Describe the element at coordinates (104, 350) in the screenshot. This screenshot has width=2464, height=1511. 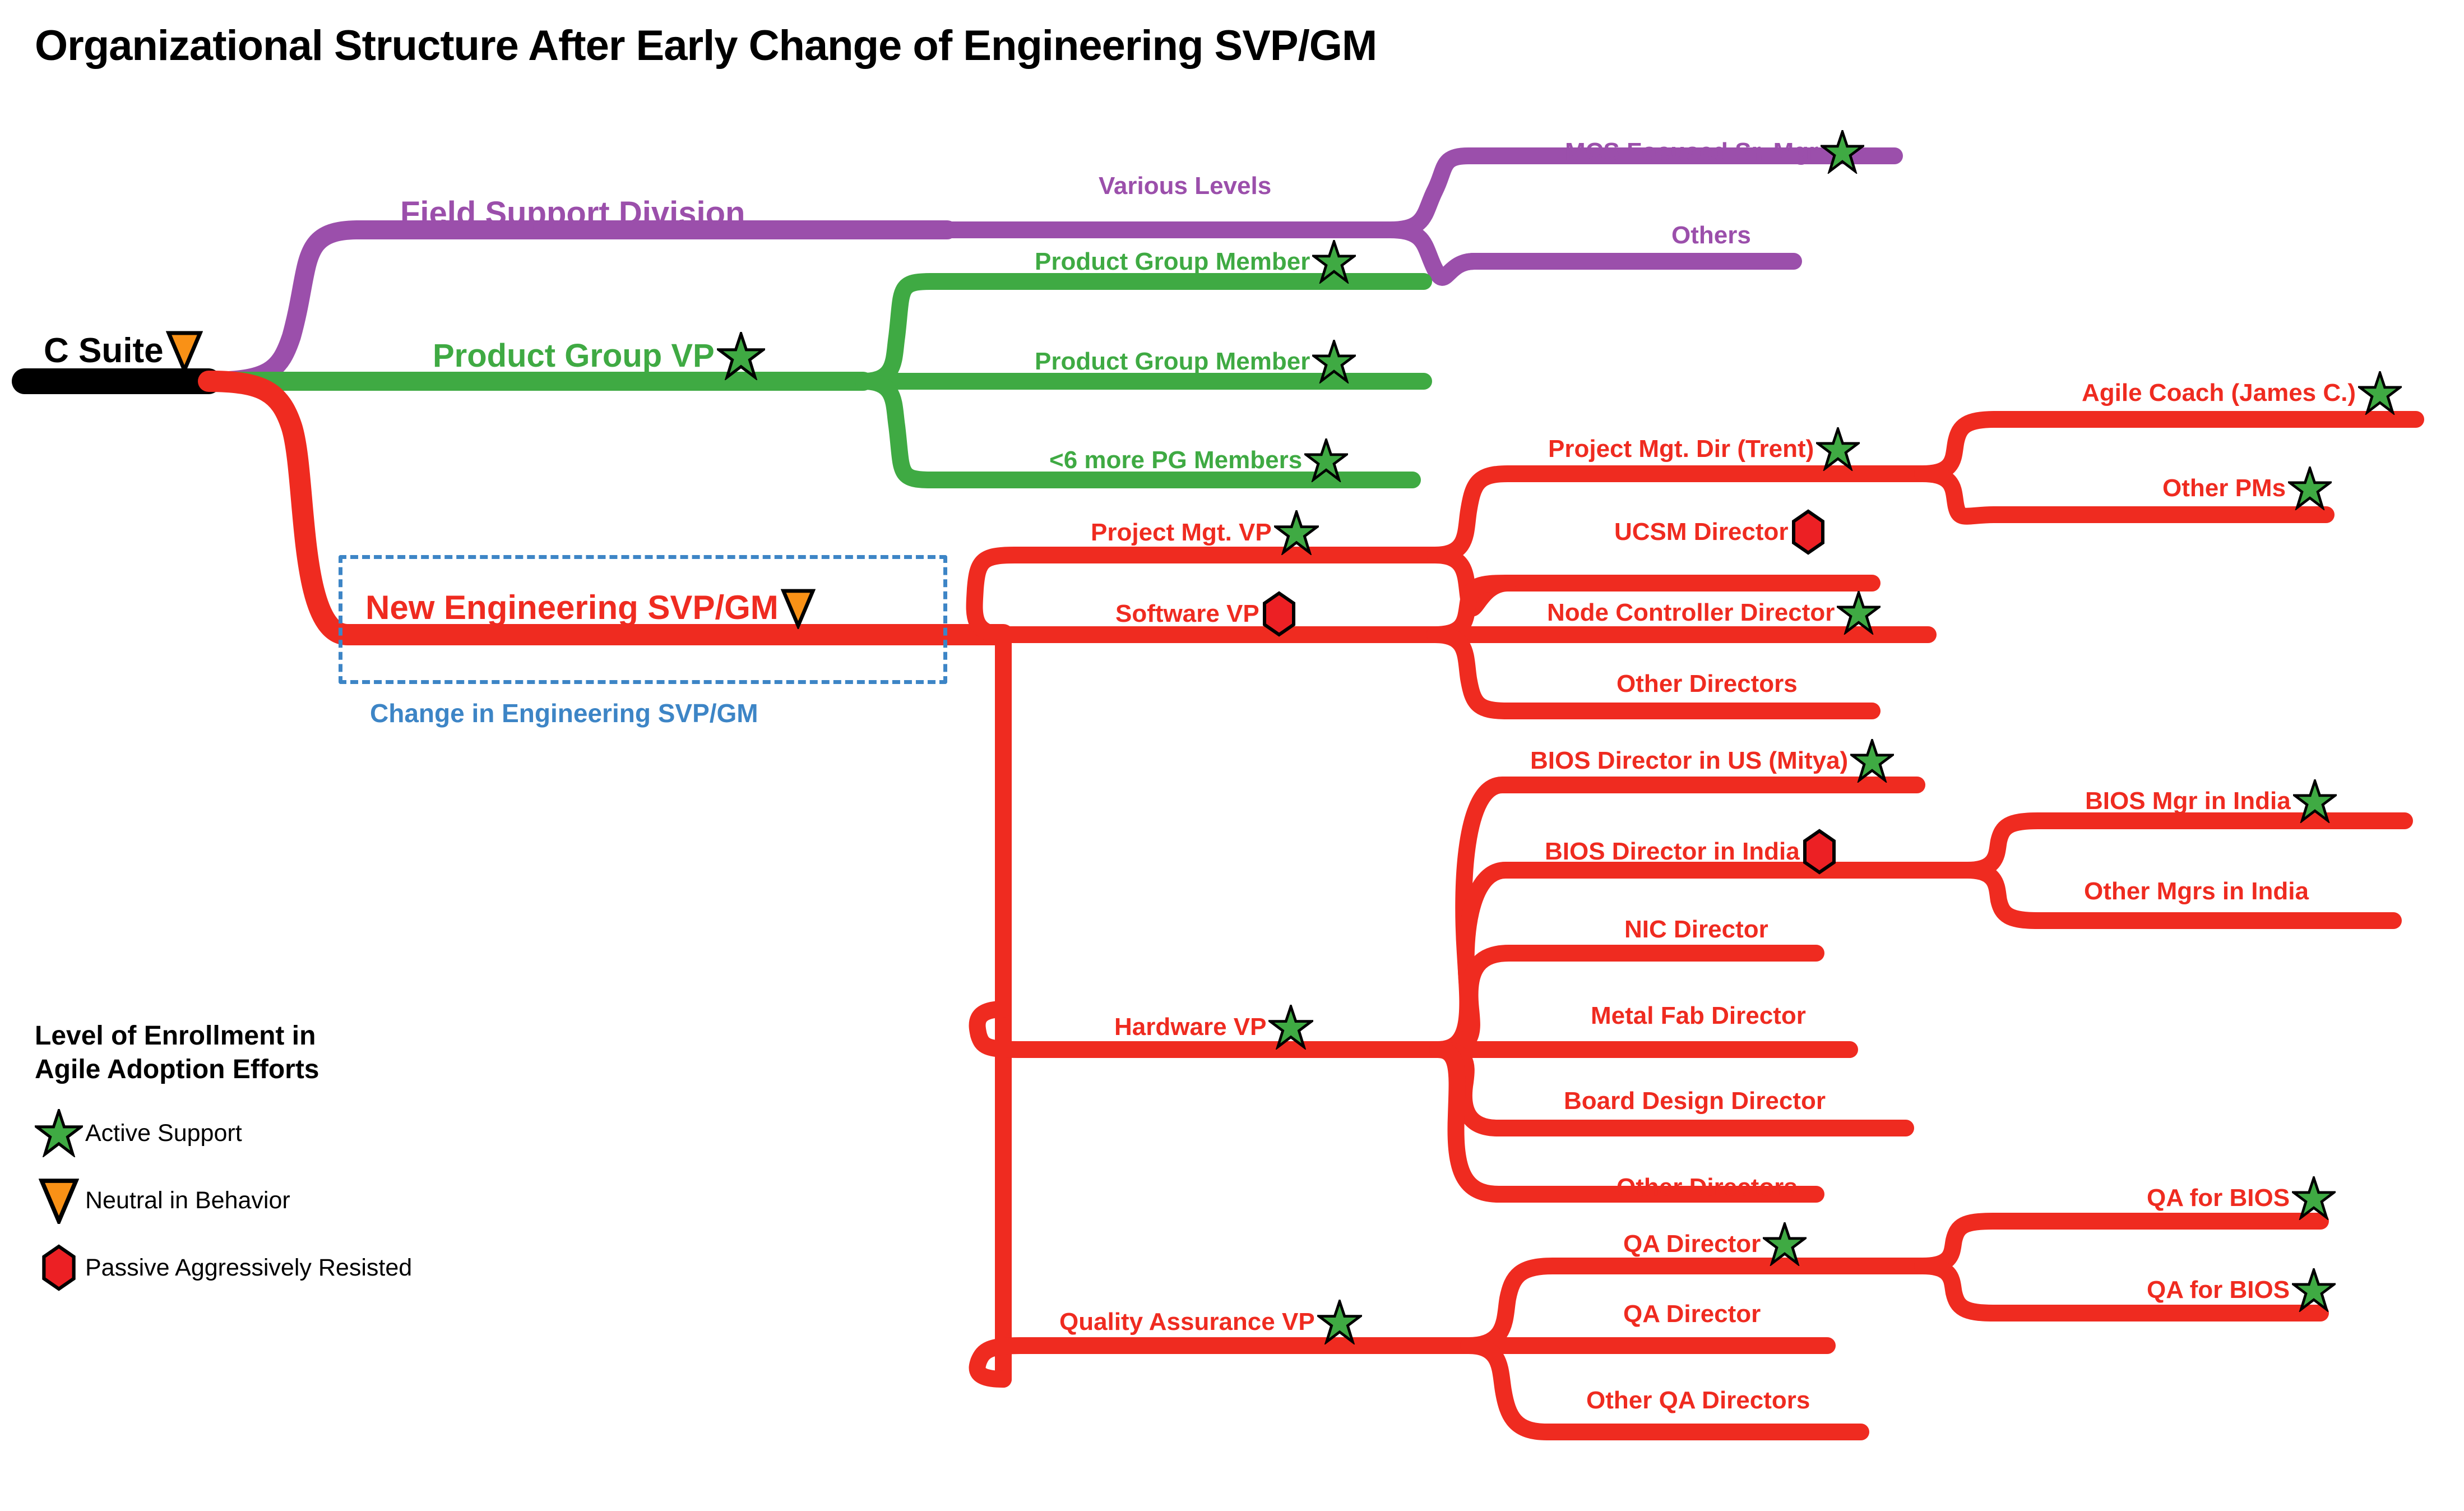
I see `node-label: C Suite` at that location.